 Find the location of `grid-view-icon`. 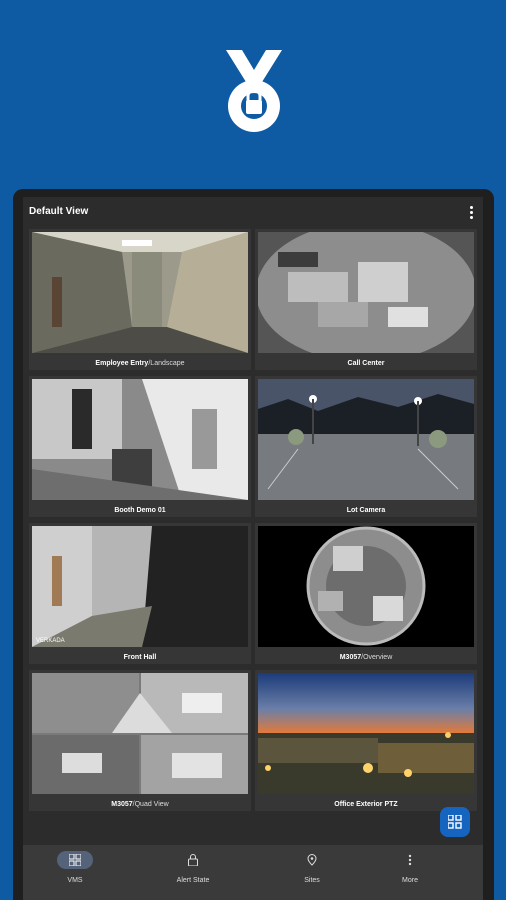

grid-view-icon is located at coordinates (455, 822).